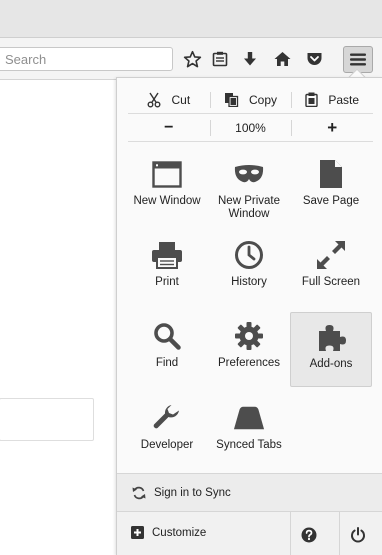 This screenshot has height=555, width=382. Describe the element at coordinates (249, 418) in the screenshot. I see `synced-tabs-icon` at that location.